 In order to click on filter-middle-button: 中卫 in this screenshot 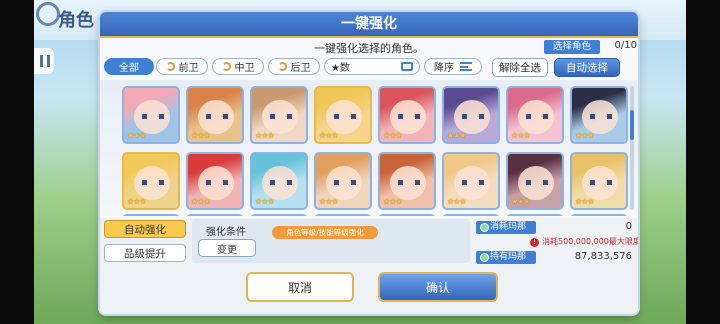, I will do `click(238, 66)`.